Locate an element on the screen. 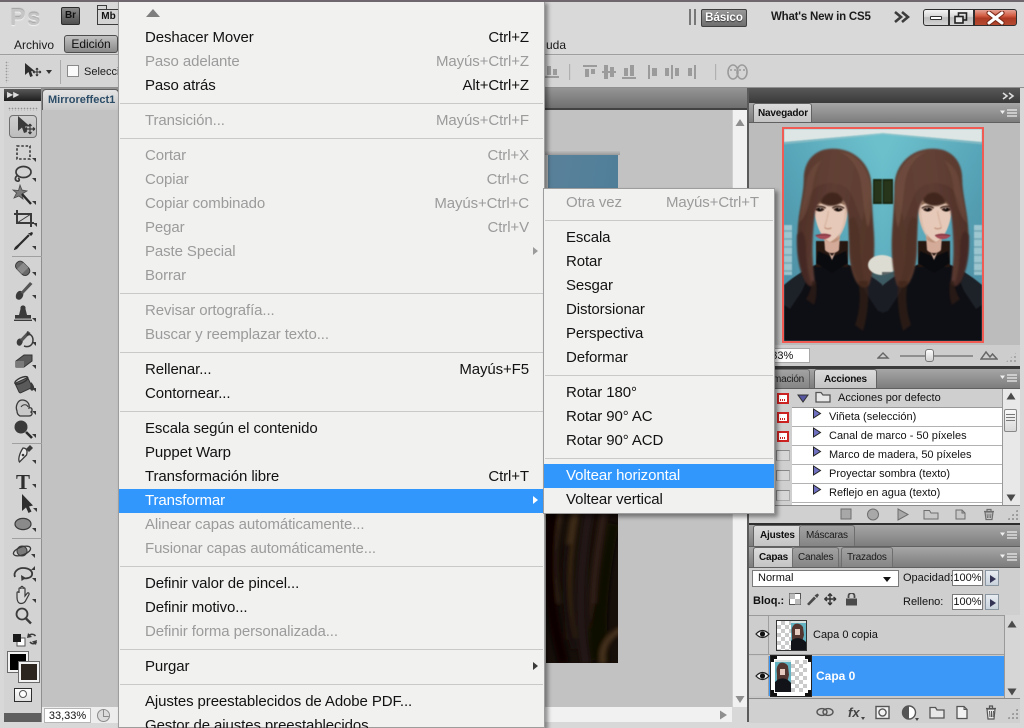 Image resolution: width=1024 pixels, height=728 pixels. svg-text: fx is located at coordinates (854, 712).